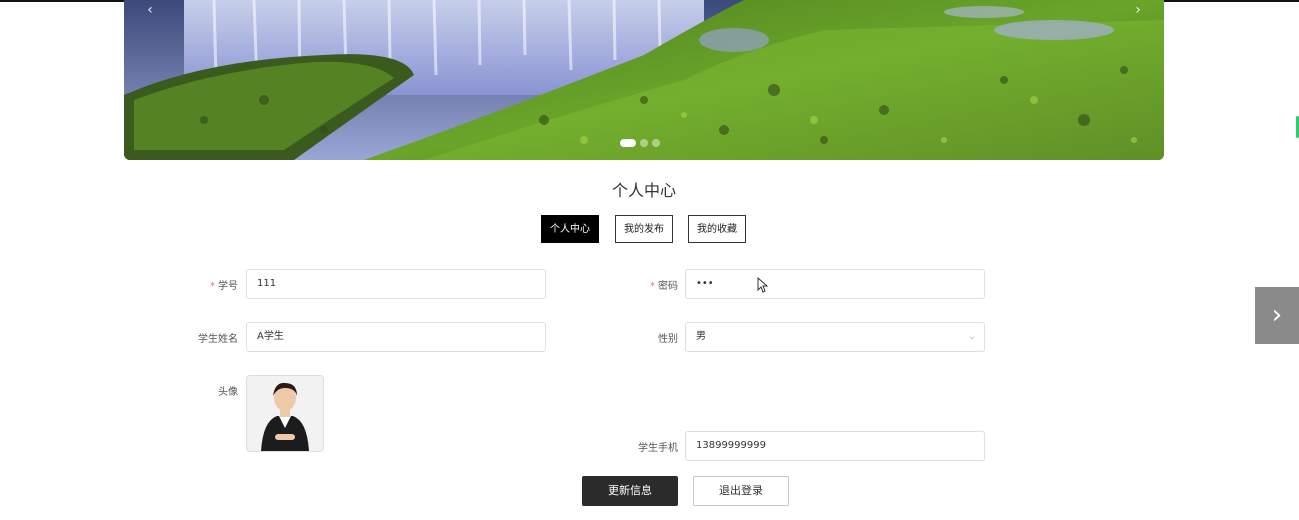  What do you see at coordinates (570, 229) in the screenshot?
I see `tab-personal-center: 个人中心` at bounding box center [570, 229].